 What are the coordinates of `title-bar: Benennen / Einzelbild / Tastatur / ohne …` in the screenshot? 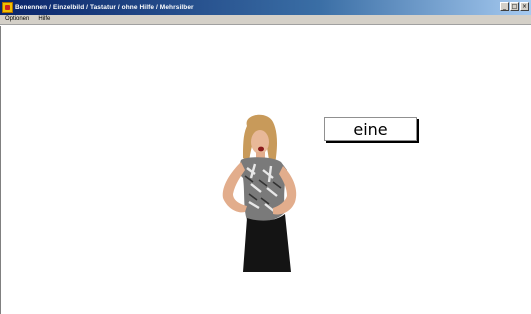 It's located at (265, 7).